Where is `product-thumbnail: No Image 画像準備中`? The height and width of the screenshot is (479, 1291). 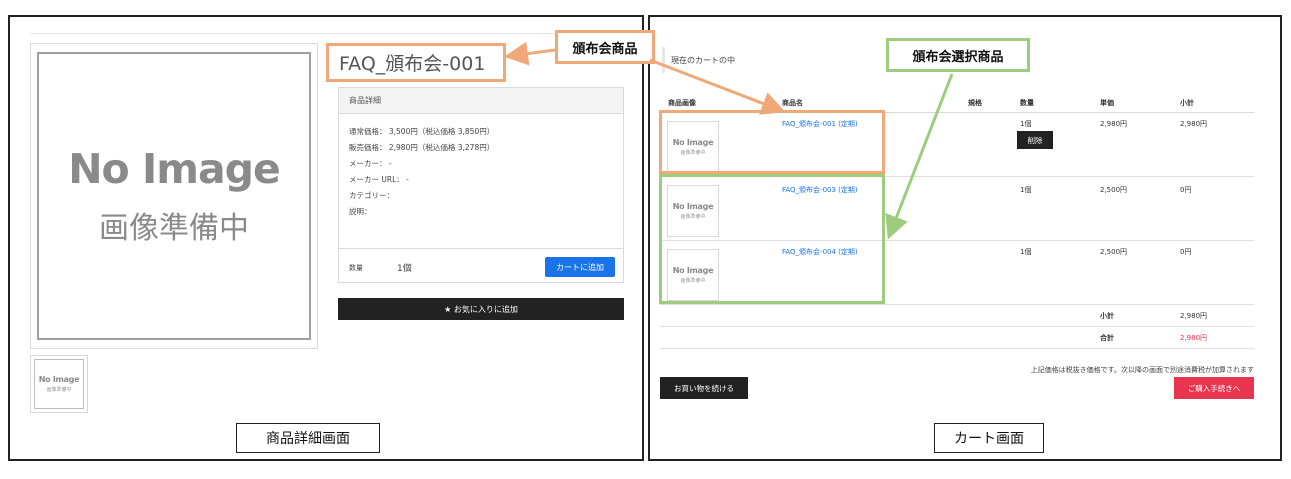
product-thumbnail: No Image 画像準備中 is located at coordinates (59, 384).